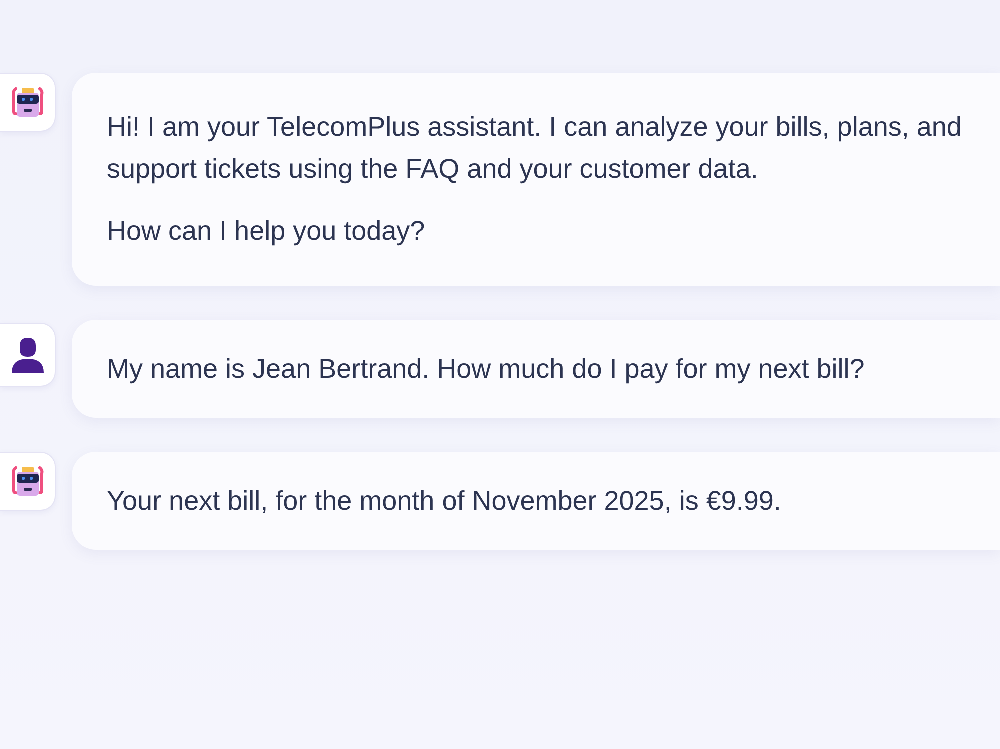  Describe the element at coordinates (486, 369) in the screenshot. I see `message-text: My name is Jean Bertrand. How much do I pay for my next bill?` at that location.